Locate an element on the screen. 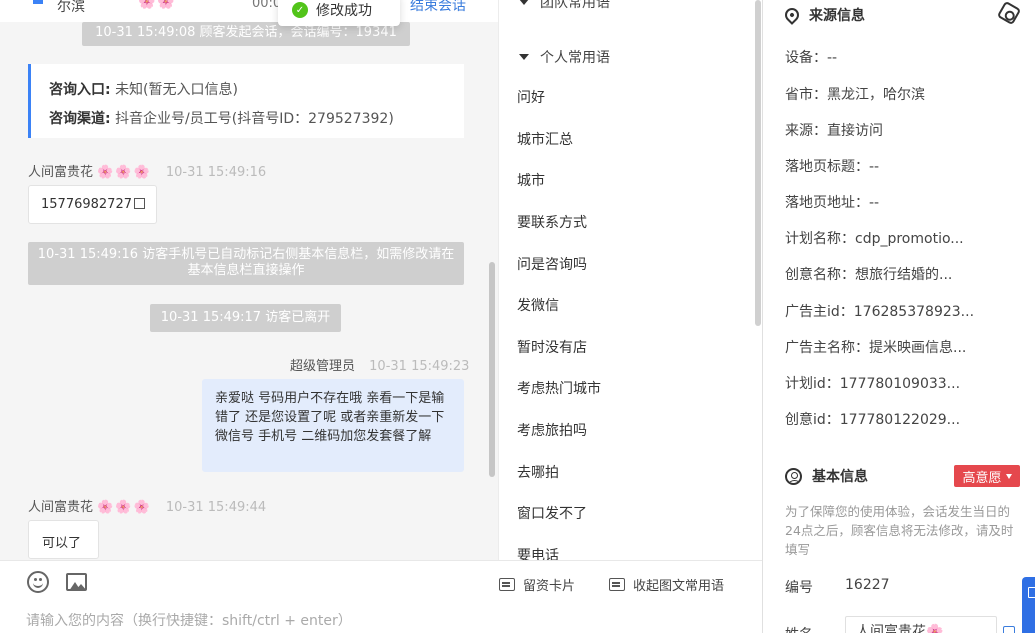  visitor-message-bubble: 15776982727 is located at coordinates (92, 204).